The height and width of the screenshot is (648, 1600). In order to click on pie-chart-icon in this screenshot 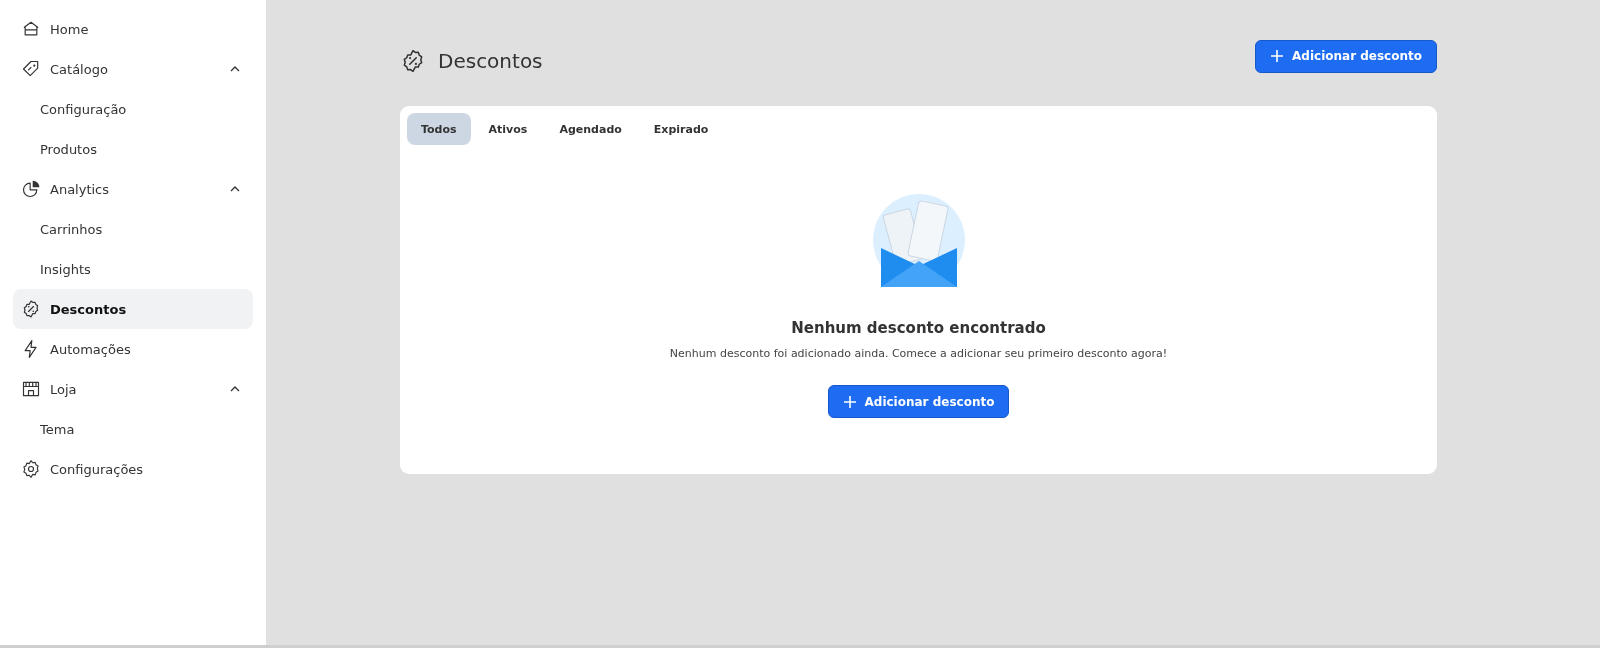, I will do `click(31, 189)`.